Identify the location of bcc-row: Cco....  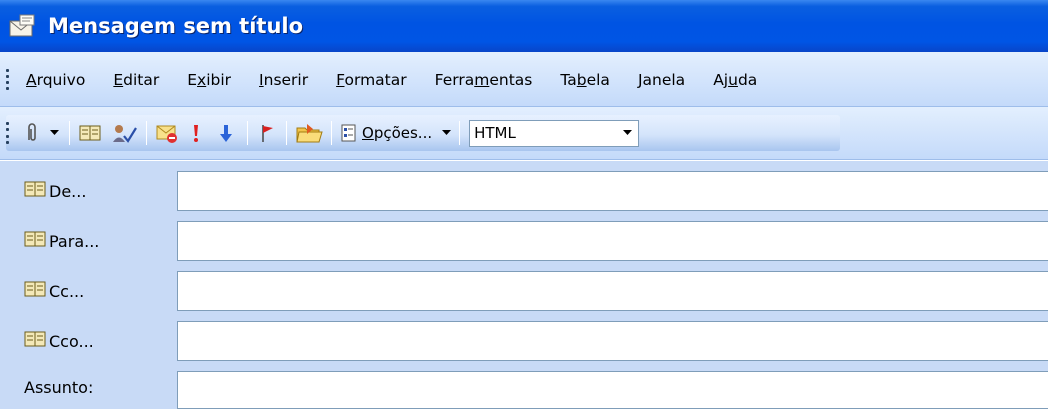
(524, 341).